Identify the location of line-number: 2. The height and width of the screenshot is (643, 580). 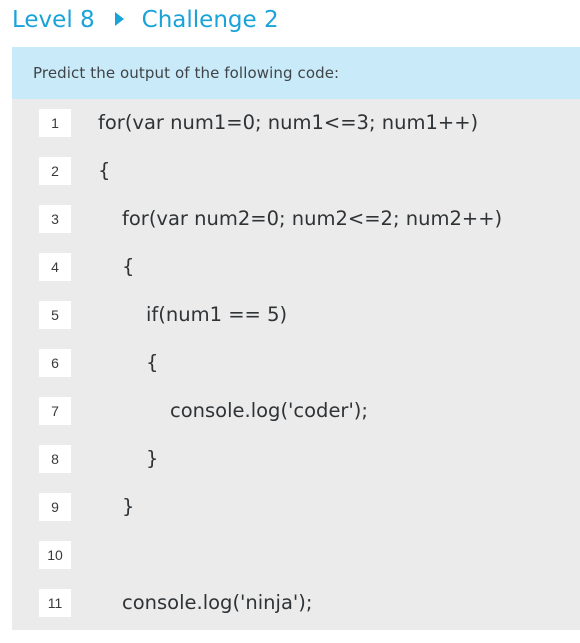
(55, 171).